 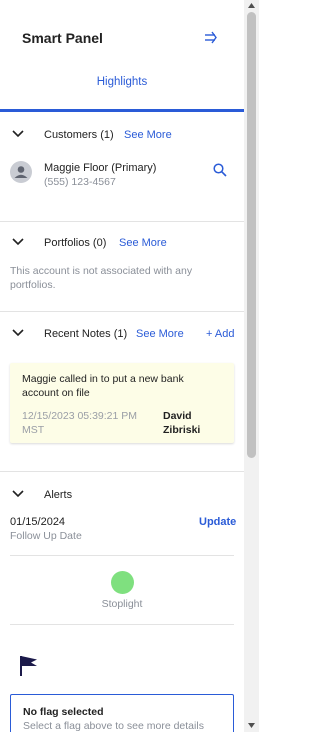 I want to click on panel-title: Smart Panel, so click(x=62, y=38).